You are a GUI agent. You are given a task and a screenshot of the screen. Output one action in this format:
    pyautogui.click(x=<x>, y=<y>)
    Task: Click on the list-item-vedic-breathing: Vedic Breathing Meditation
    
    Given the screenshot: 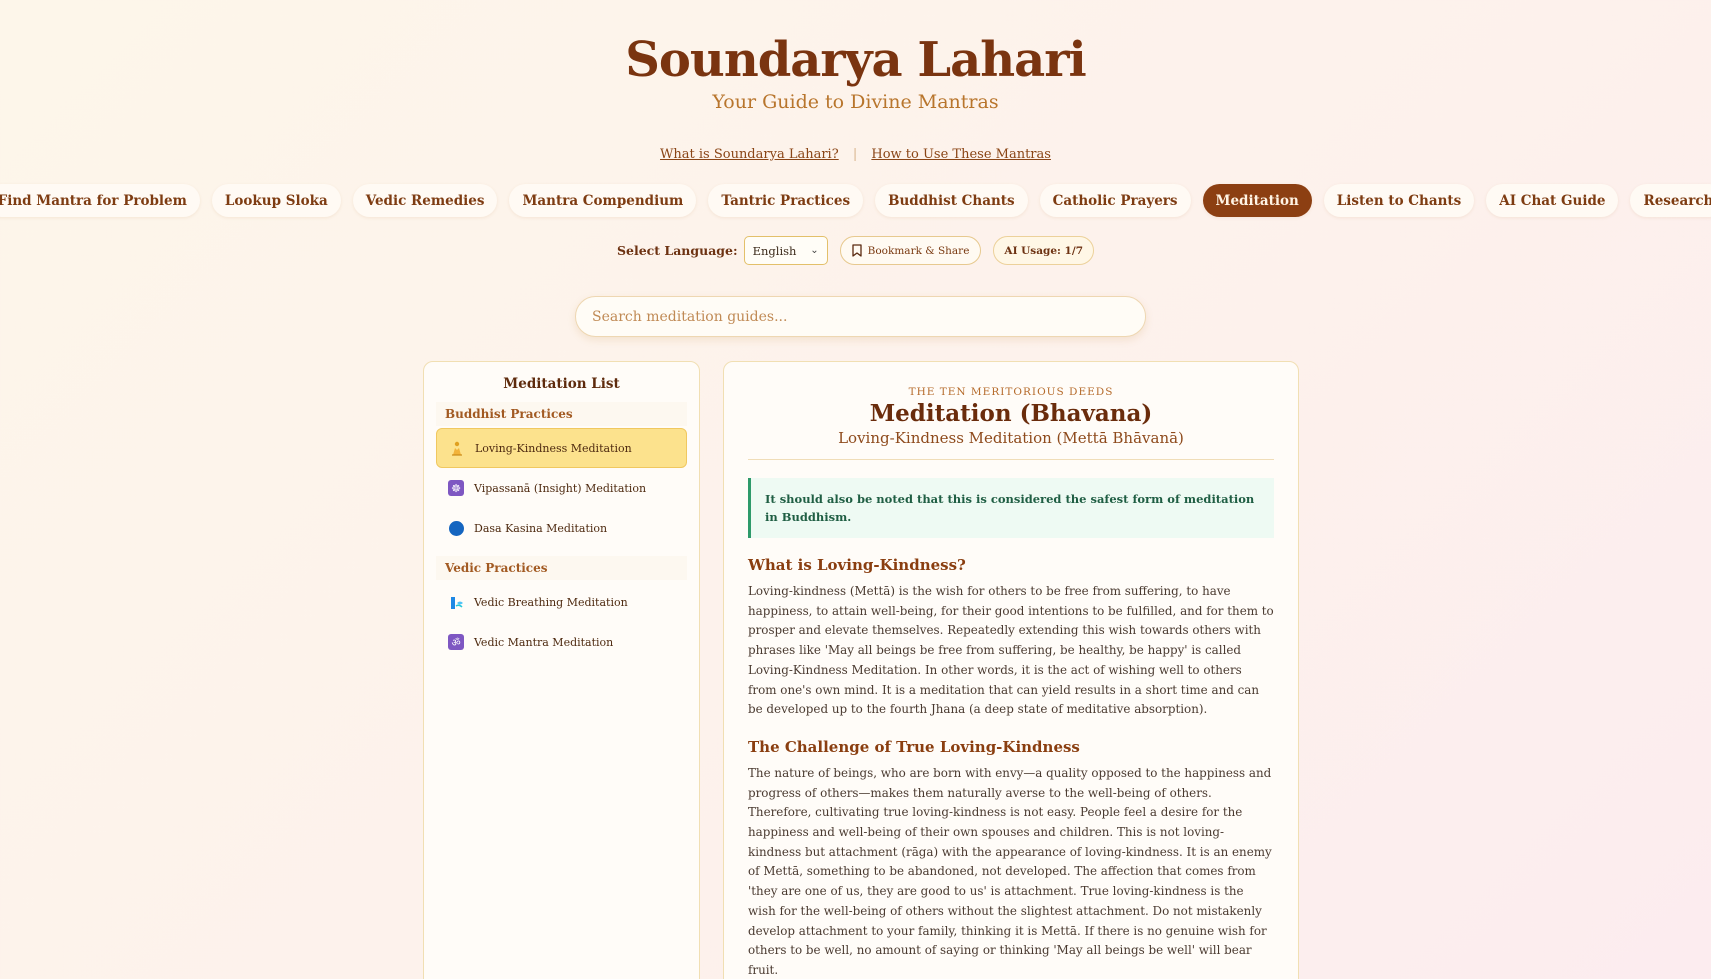 What is the action you would take?
    pyautogui.click(x=561, y=602)
    